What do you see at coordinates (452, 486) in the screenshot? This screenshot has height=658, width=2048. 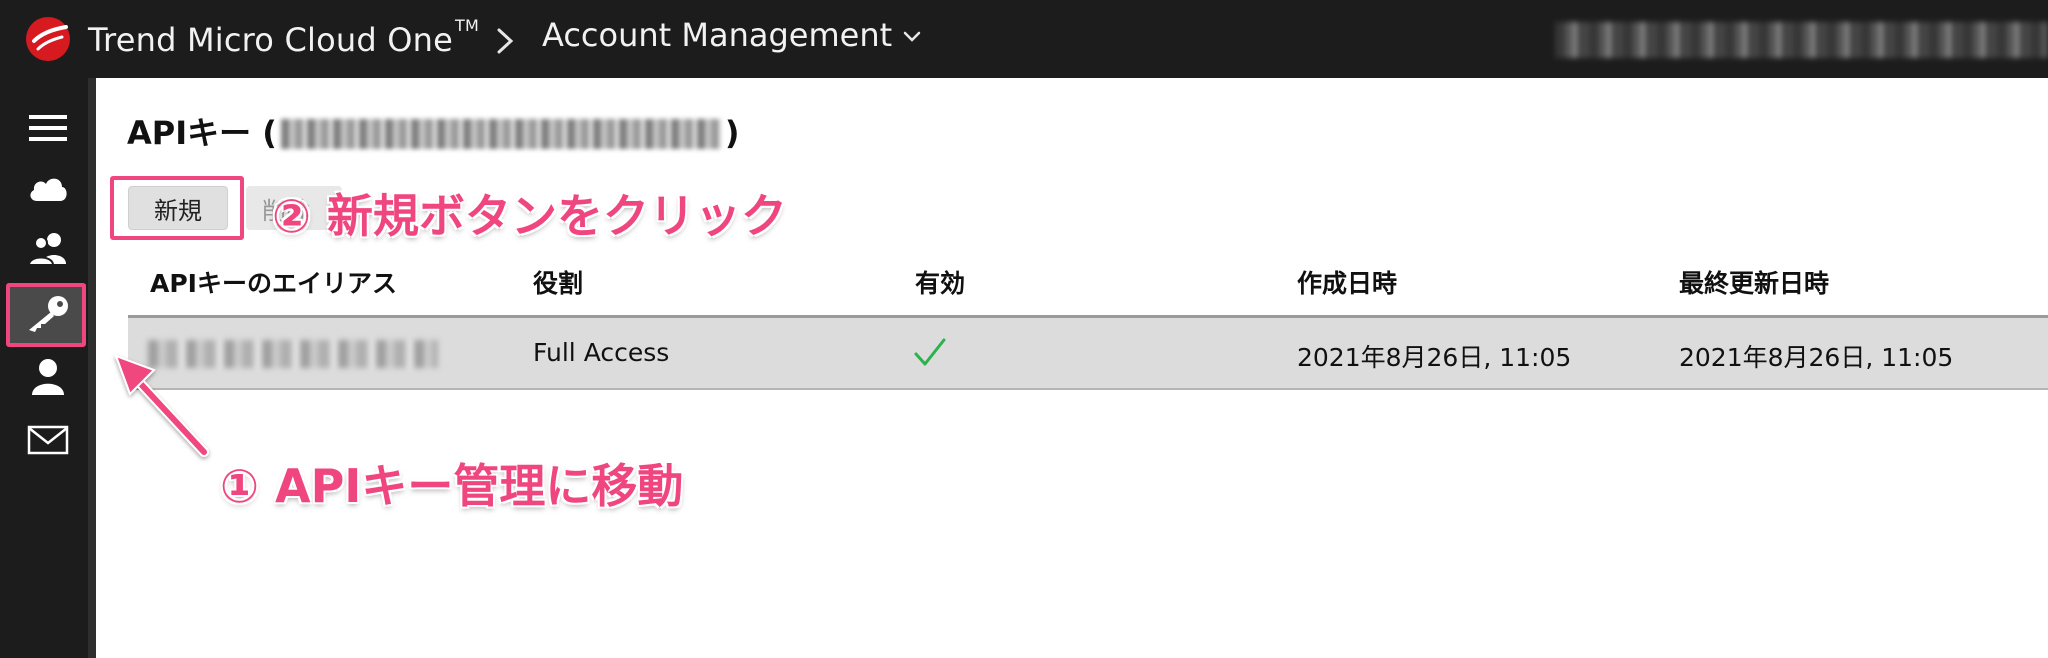 I see `annotation-step-1: ① APIキー管理に移動` at bounding box center [452, 486].